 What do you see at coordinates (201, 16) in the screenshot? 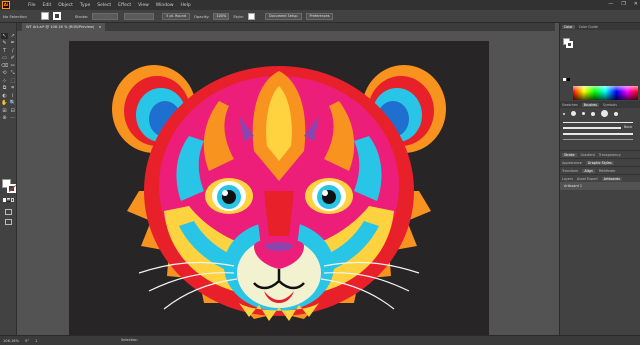
I see `opacity-label: Opacity:` at bounding box center [201, 16].